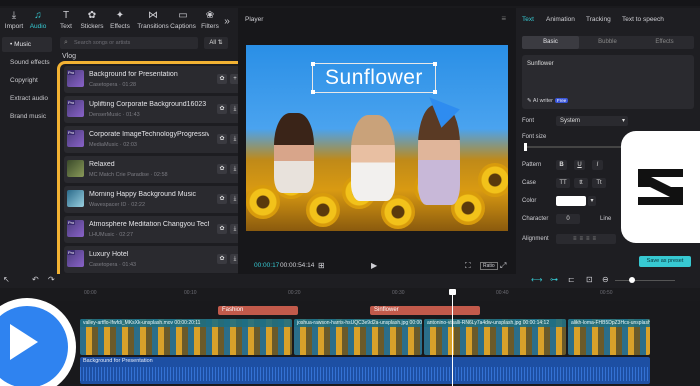 Image resolution: width=700 pixels, height=386 pixels. What do you see at coordinates (71, 252) in the screenshot?
I see `pro-badge: Pro` at bounding box center [71, 252].